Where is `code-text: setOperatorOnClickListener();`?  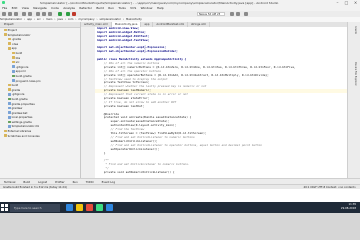 code-text: setOperatorOnClickListener(); is located at coordinates (128, 148).